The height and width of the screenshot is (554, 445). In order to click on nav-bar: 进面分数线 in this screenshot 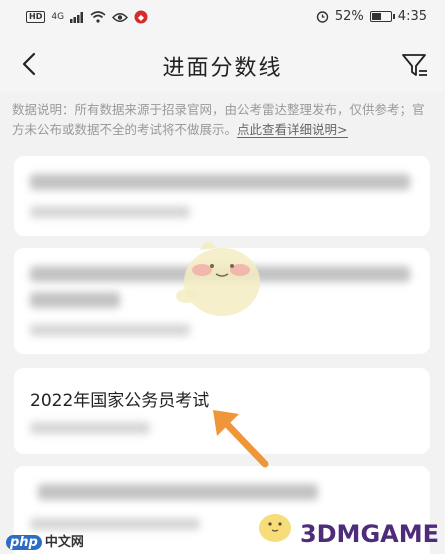, I will do `click(222, 64)`.